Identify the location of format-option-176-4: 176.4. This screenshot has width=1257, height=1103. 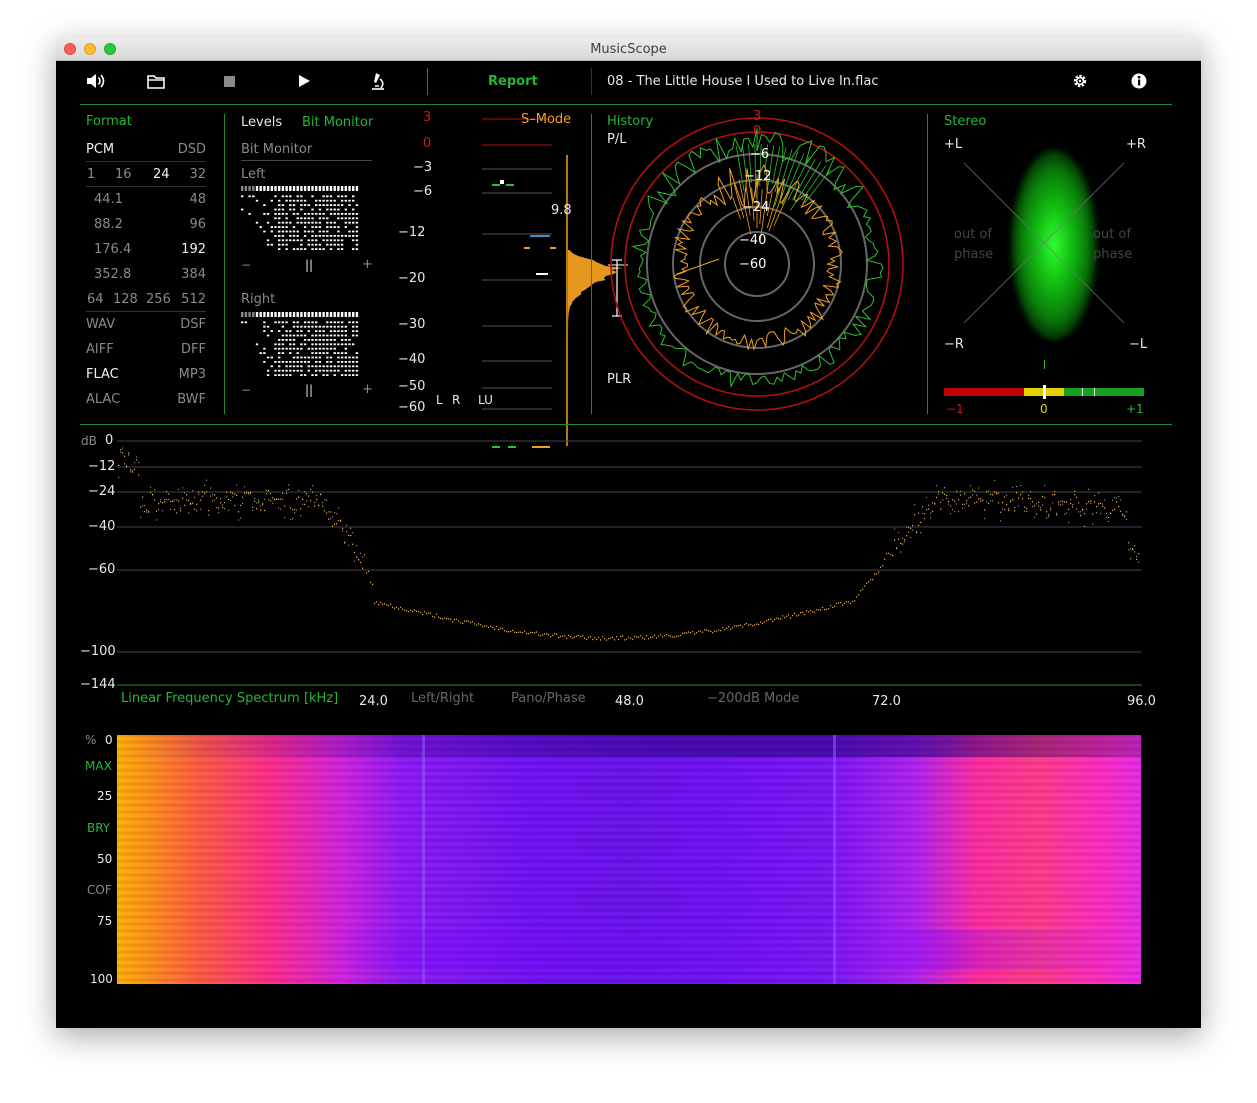
(113, 249).